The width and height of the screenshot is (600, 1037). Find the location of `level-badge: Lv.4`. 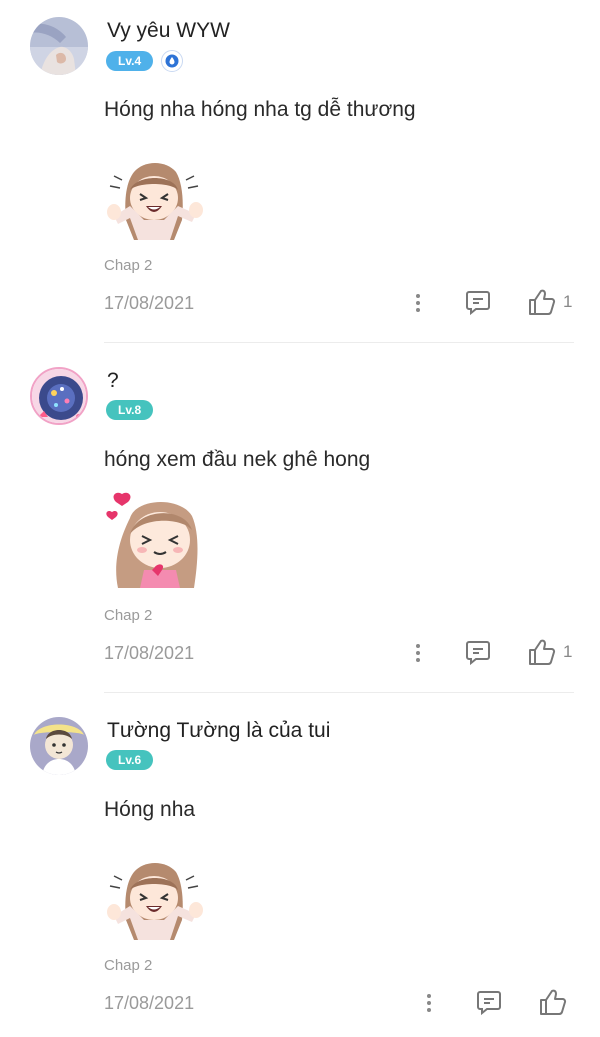

level-badge: Lv.4 is located at coordinates (130, 61).